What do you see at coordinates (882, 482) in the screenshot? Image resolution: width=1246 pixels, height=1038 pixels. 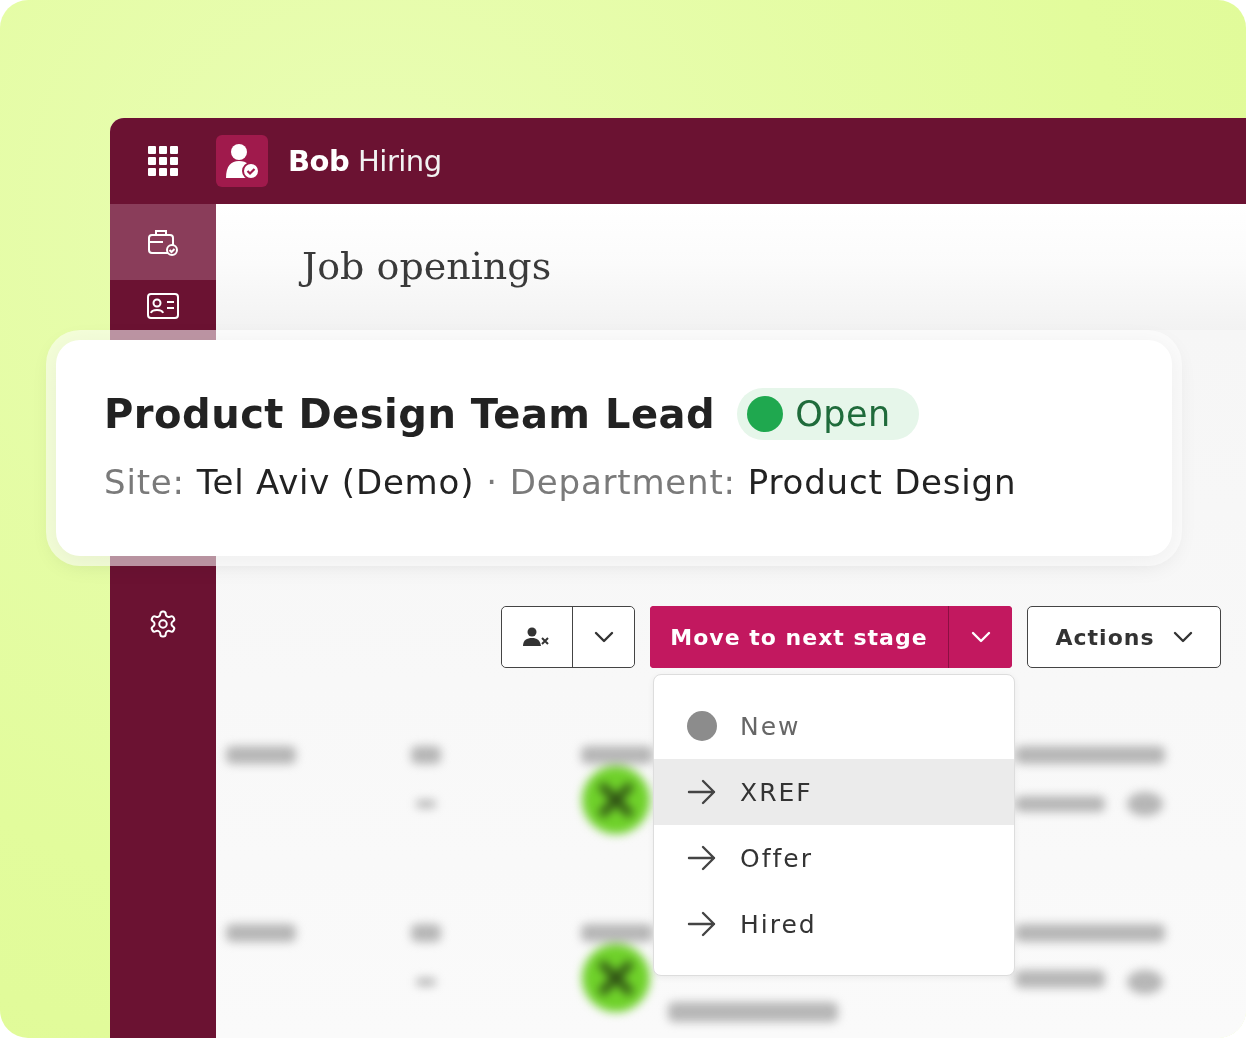 I see `department-value: Product Design` at bounding box center [882, 482].